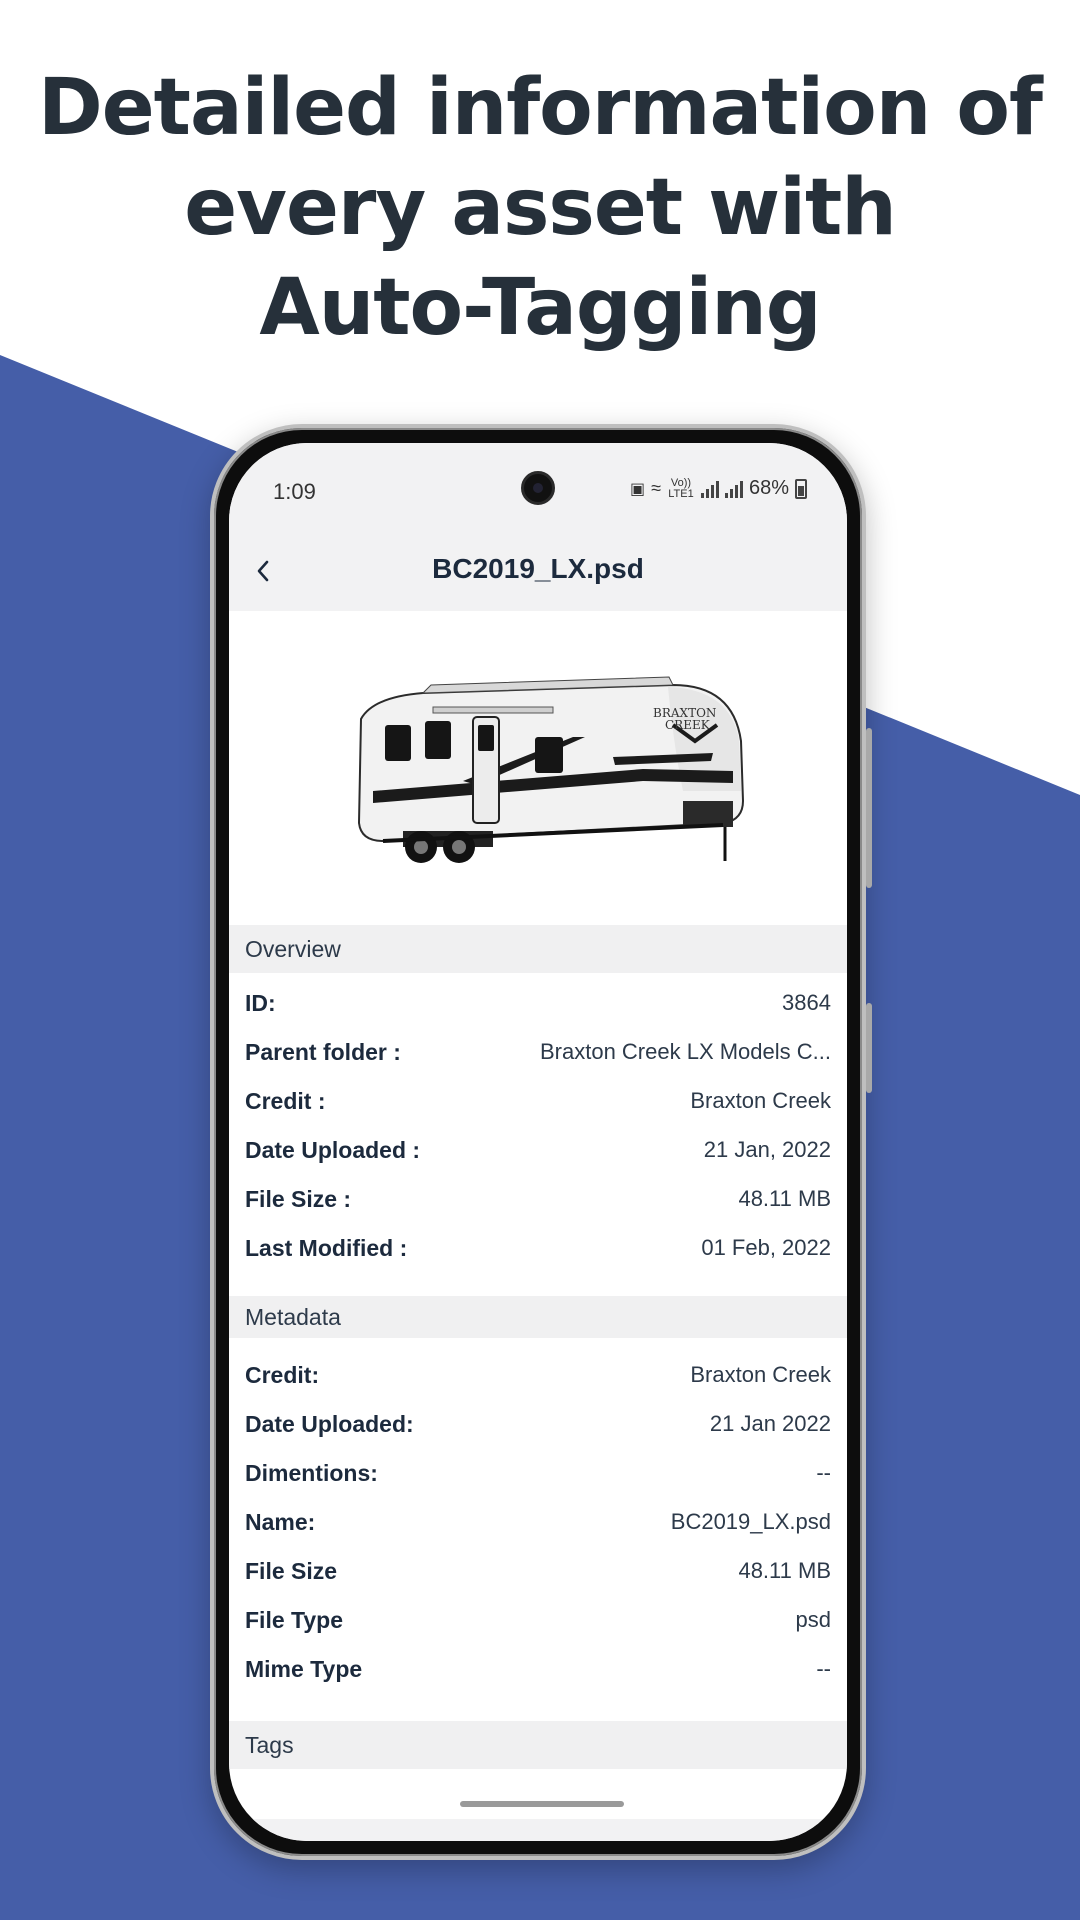  I want to click on field-value: psd, so click(813, 1619).